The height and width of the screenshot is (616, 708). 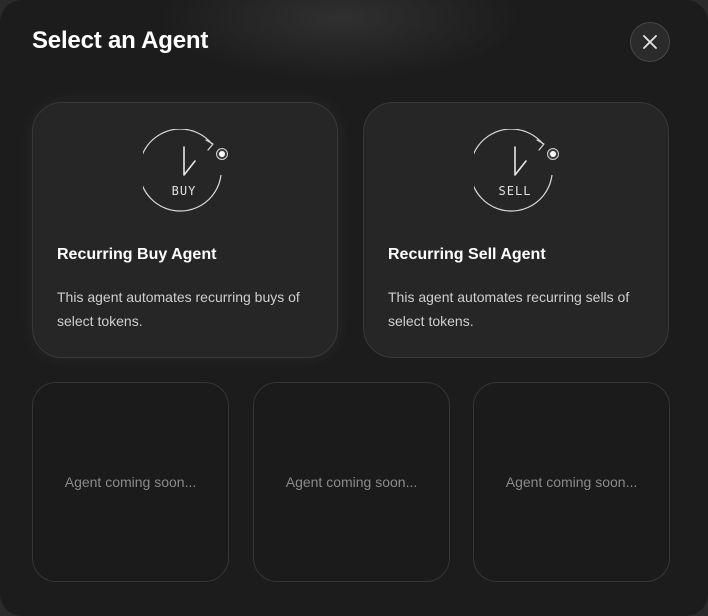 What do you see at coordinates (515, 191) in the screenshot?
I see `sell-icon-label: SELL` at bounding box center [515, 191].